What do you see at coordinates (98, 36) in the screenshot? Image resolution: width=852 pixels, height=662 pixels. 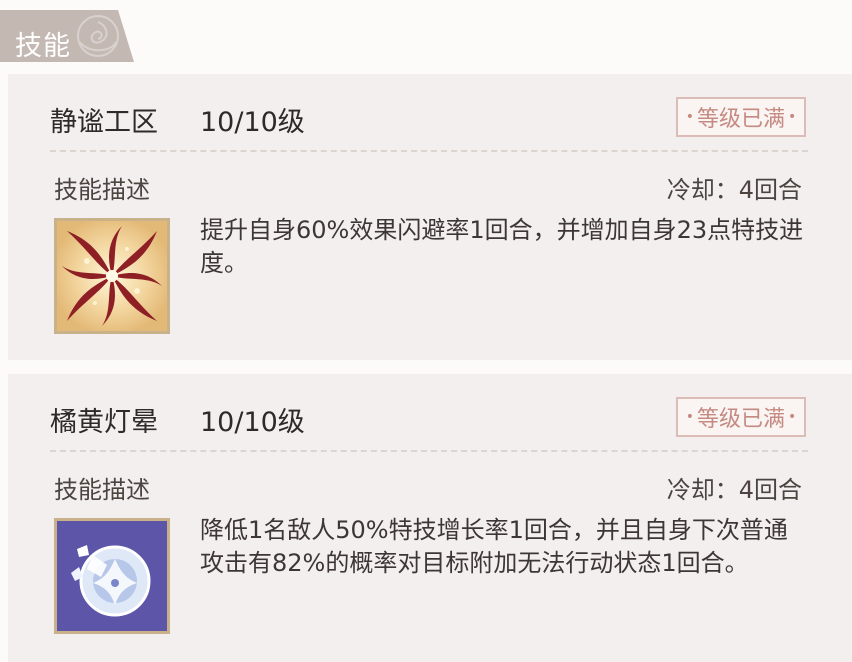 I see `rose-icon` at bounding box center [98, 36].